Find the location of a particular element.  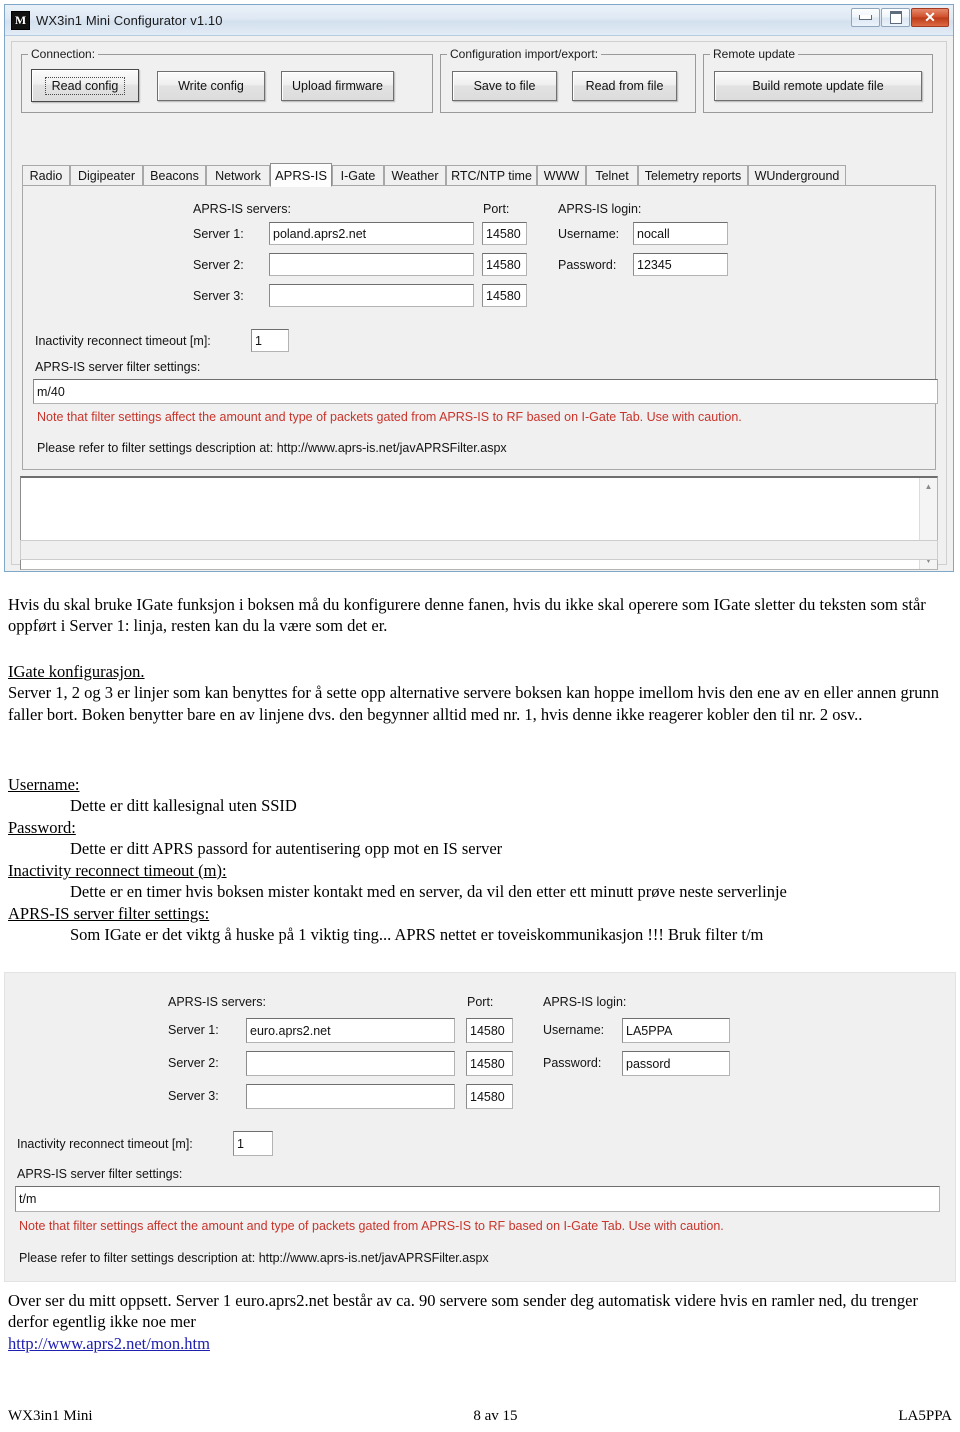

tab-label: Weather is located at coordinates (415, 176).